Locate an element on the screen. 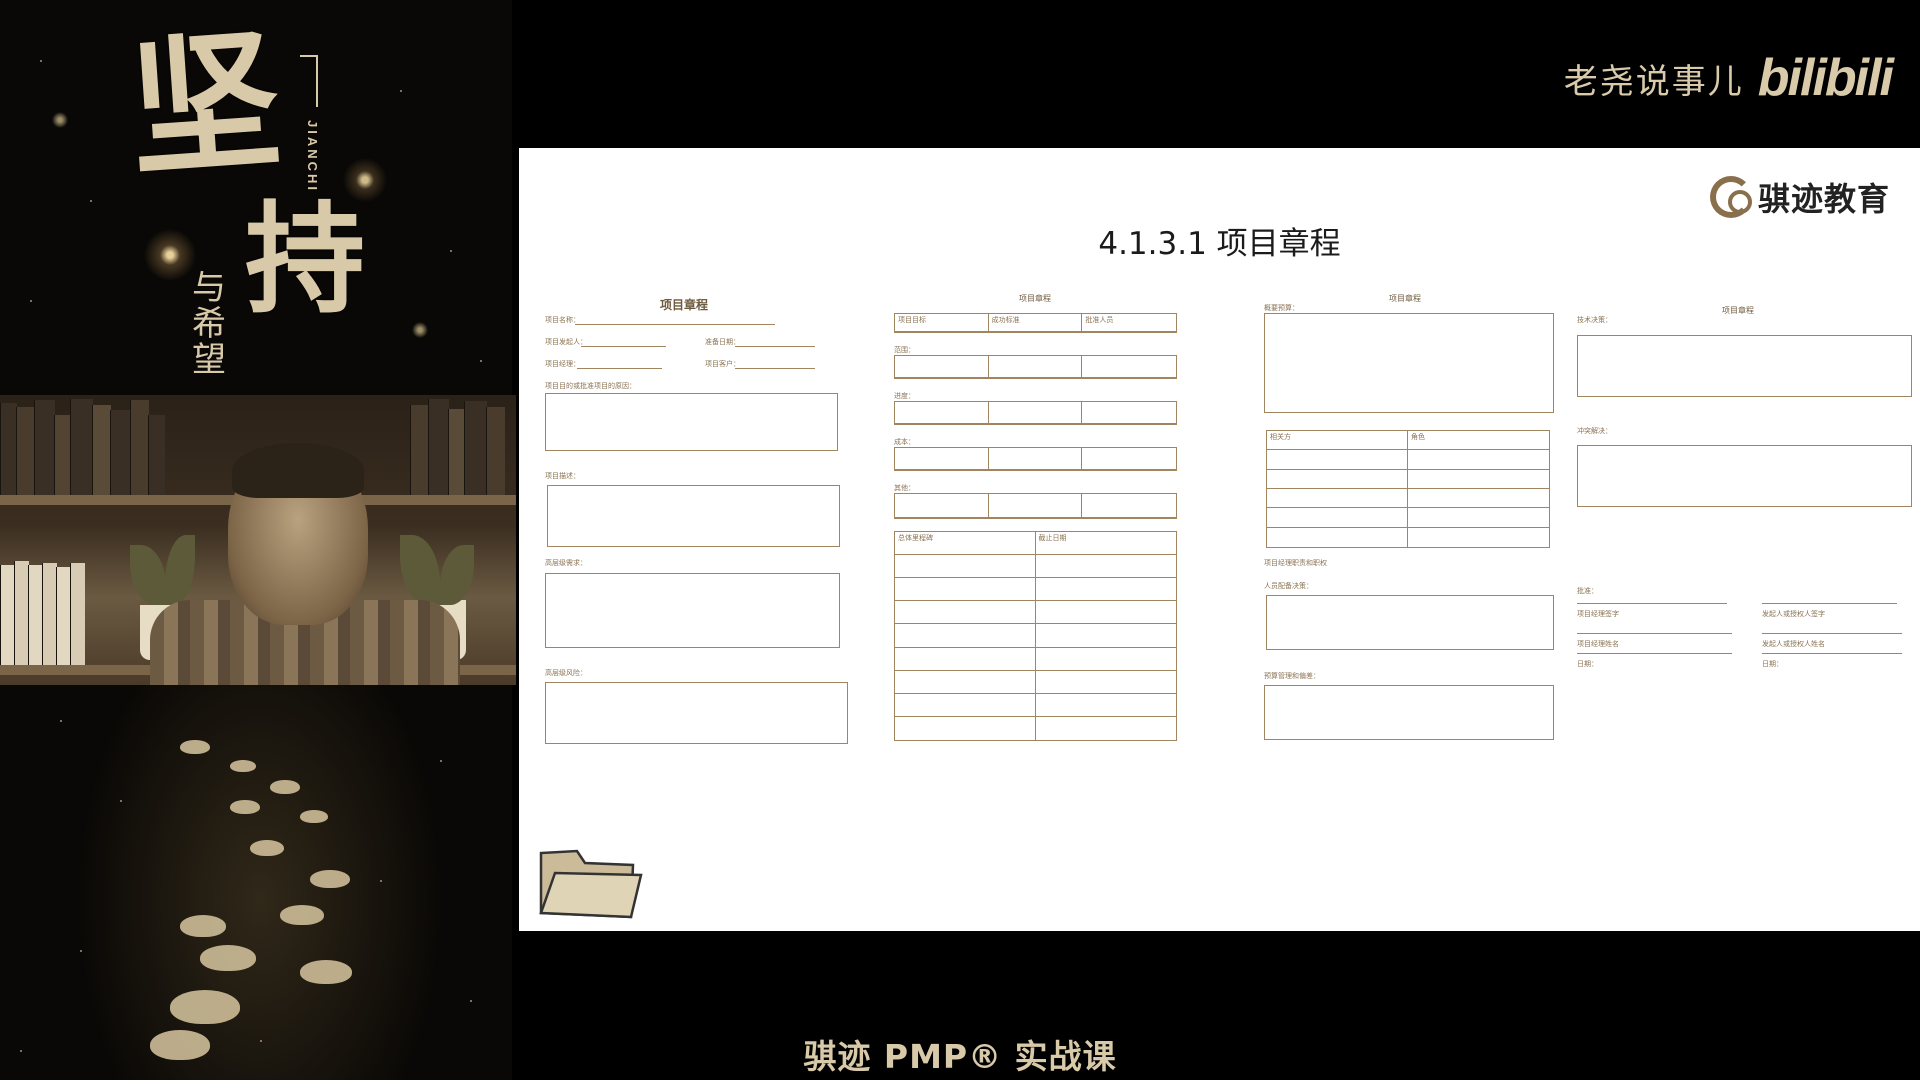  approval-label: 批准： is located at coordinates (1587, 591).